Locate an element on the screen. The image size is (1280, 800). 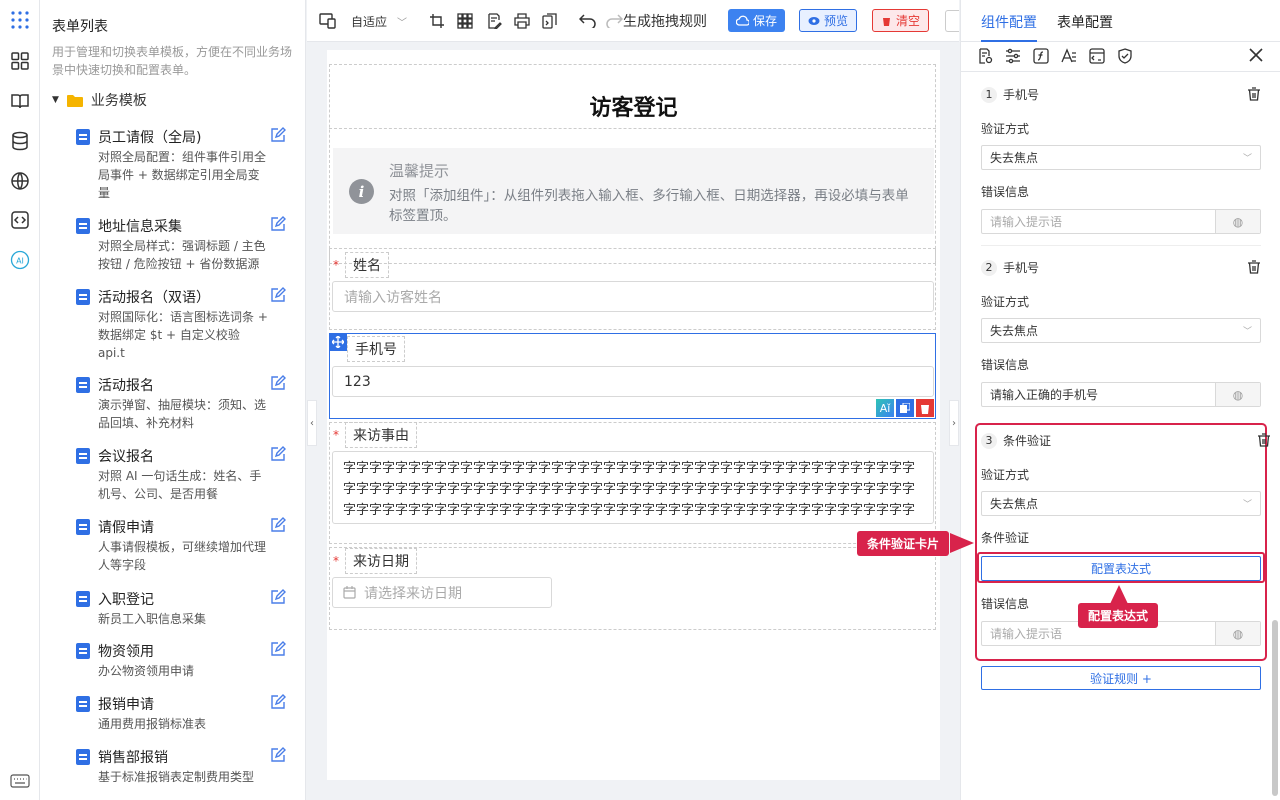
svg-text: AI is located at coordinates (20, 261).